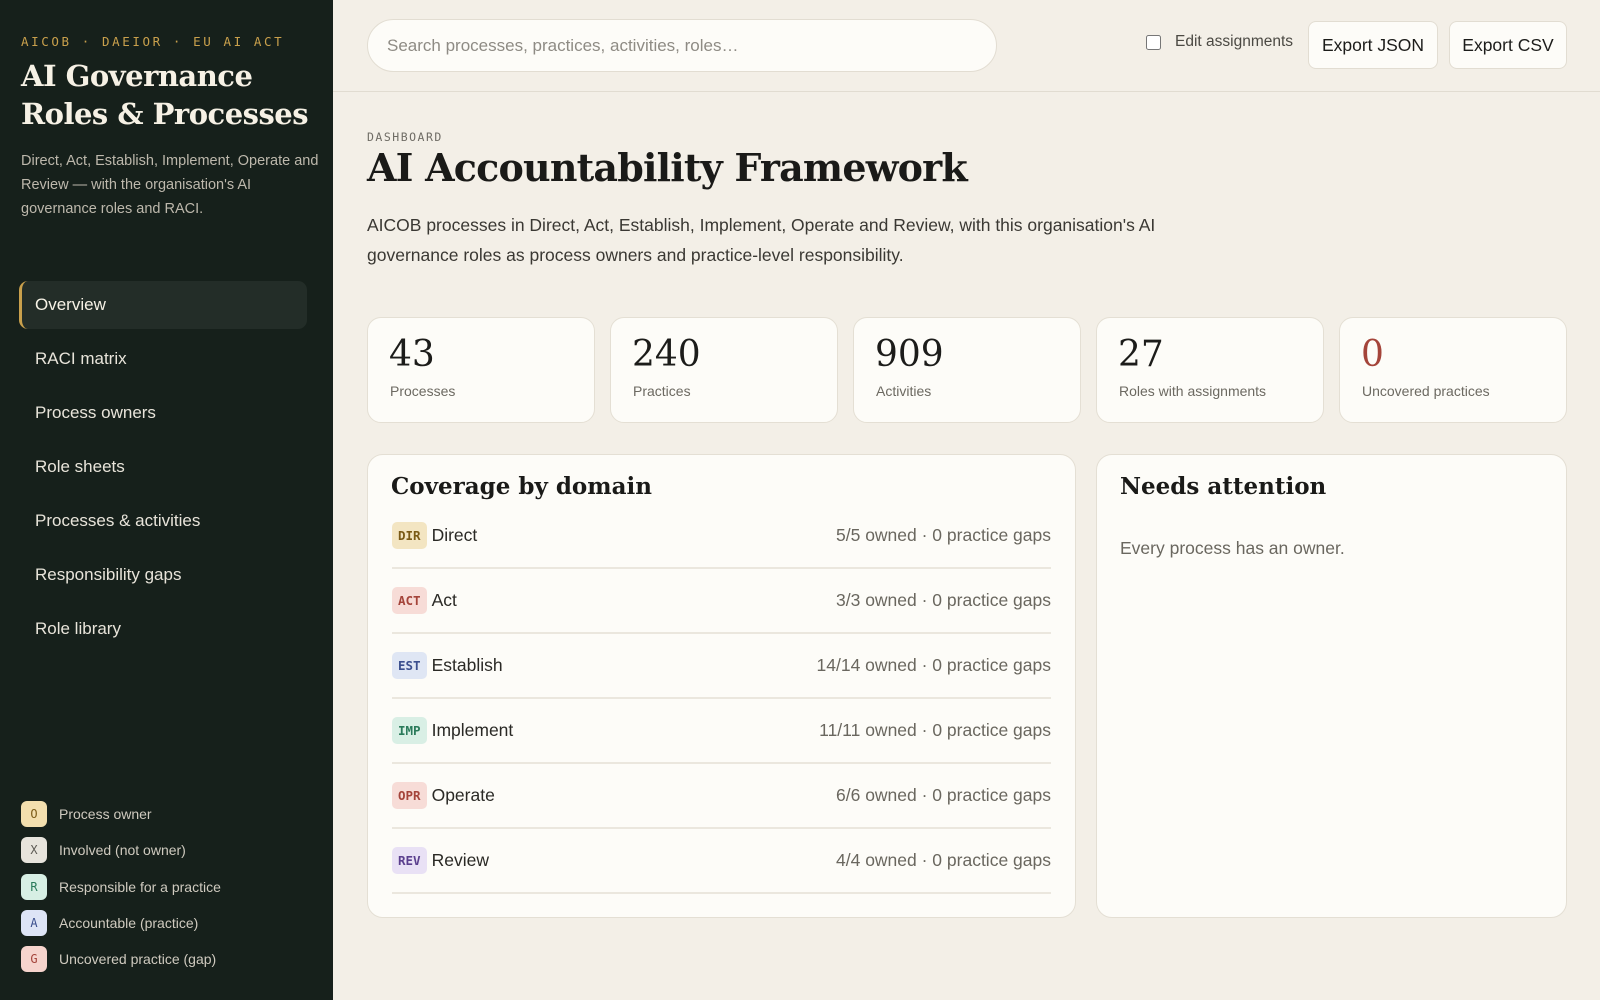 Image resolution: width=1600 pixels, height=1000 pixels. I want to click on edit-assignments-checkbox, so click(1153, 42).